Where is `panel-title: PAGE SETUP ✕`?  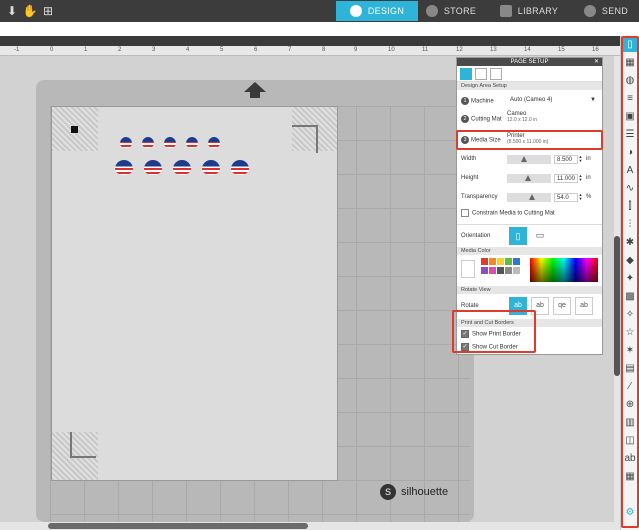
panel-title: PAGE SETUP ✕ is located at coordinates (529, 62).